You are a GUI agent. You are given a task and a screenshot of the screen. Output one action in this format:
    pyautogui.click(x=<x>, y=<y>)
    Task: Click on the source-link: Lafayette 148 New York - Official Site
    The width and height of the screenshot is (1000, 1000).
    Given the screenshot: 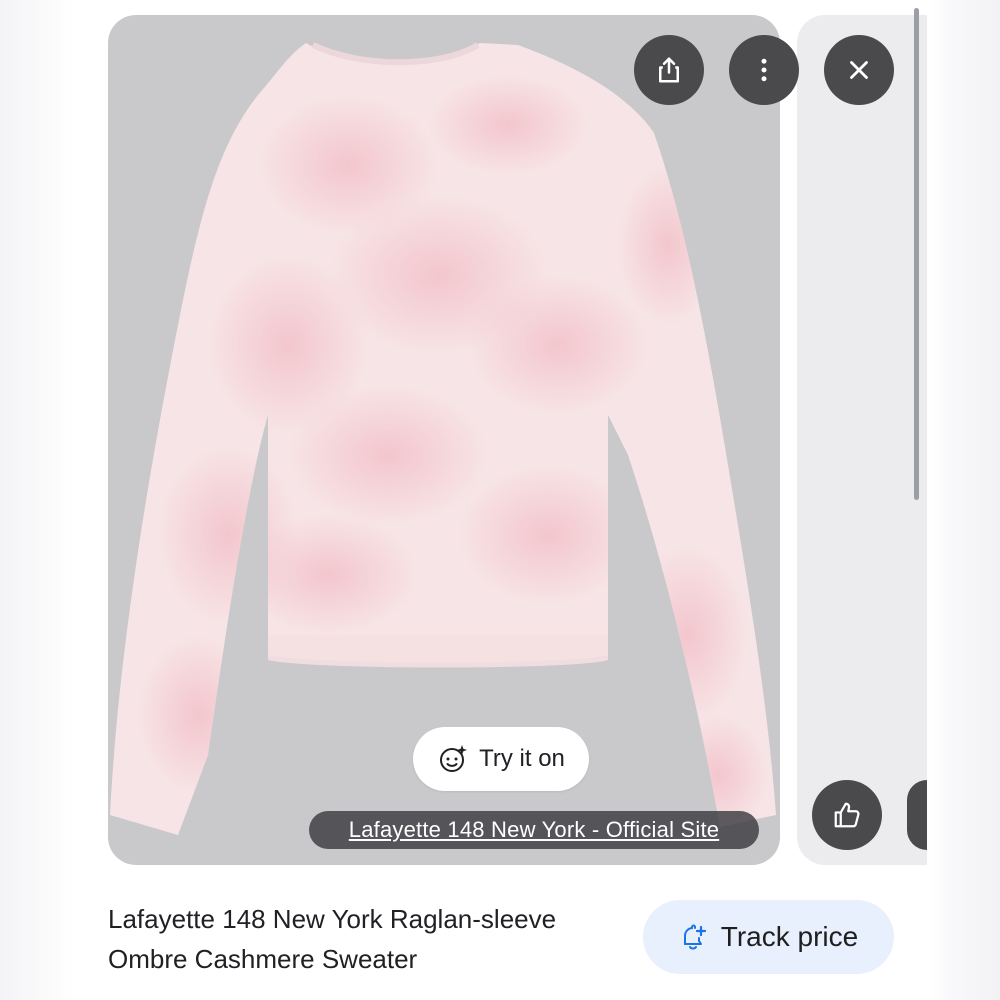 What is the action you would take?
    pyautogui.click(x=534, y=830)
    